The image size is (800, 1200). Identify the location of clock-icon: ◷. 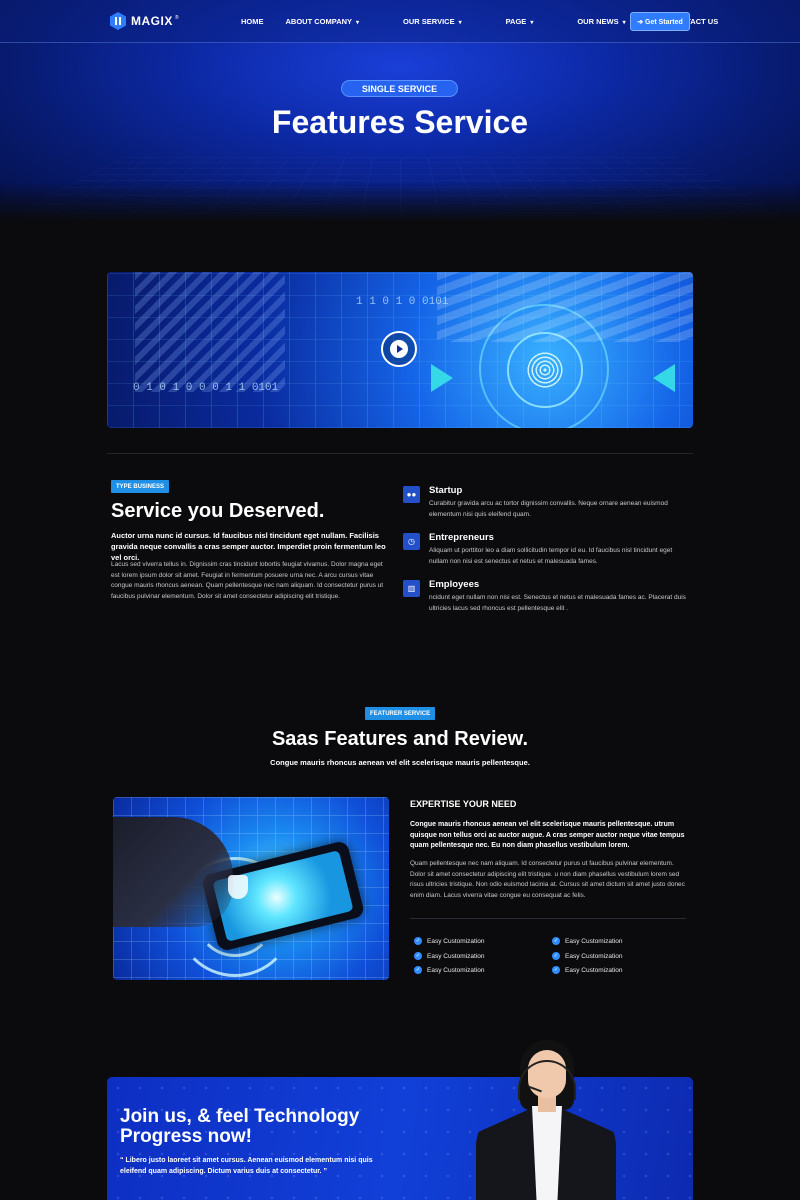
(411, 541).